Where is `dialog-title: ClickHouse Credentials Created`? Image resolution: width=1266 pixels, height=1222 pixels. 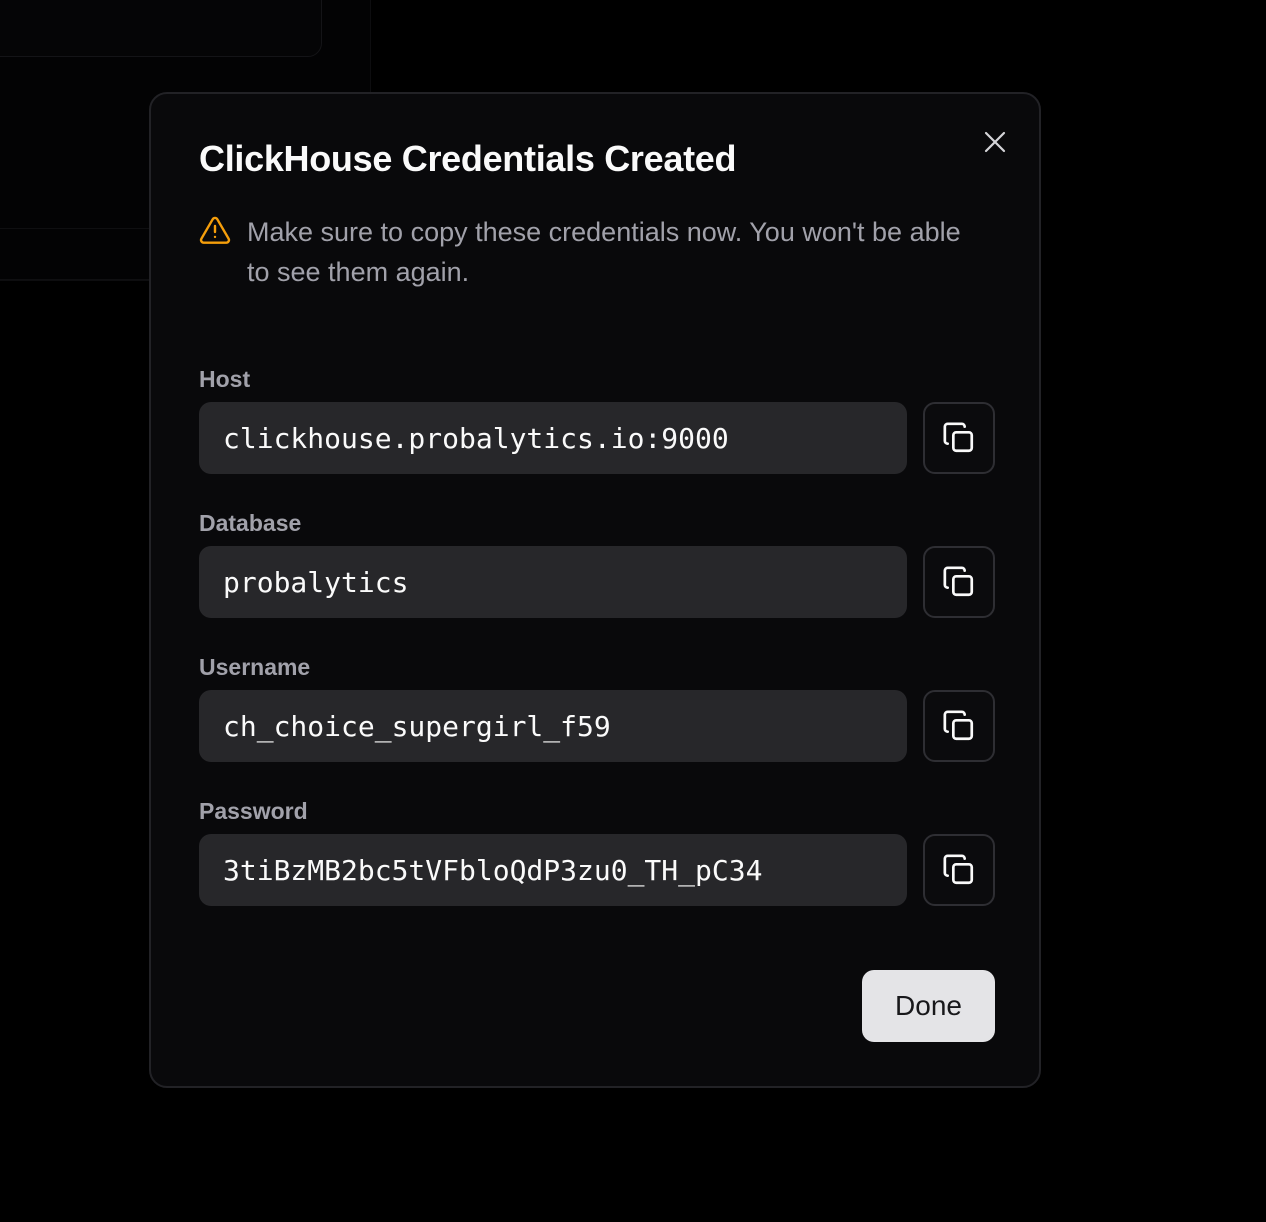 dialog-title: ClickHouse Credentials Created is located at coordinates (468, 158).